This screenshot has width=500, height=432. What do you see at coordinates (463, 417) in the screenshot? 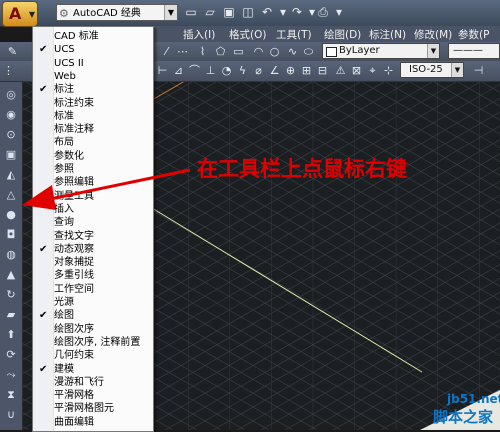
I see `watermark-text: 脚本之家` at bounding box center [463, 417].